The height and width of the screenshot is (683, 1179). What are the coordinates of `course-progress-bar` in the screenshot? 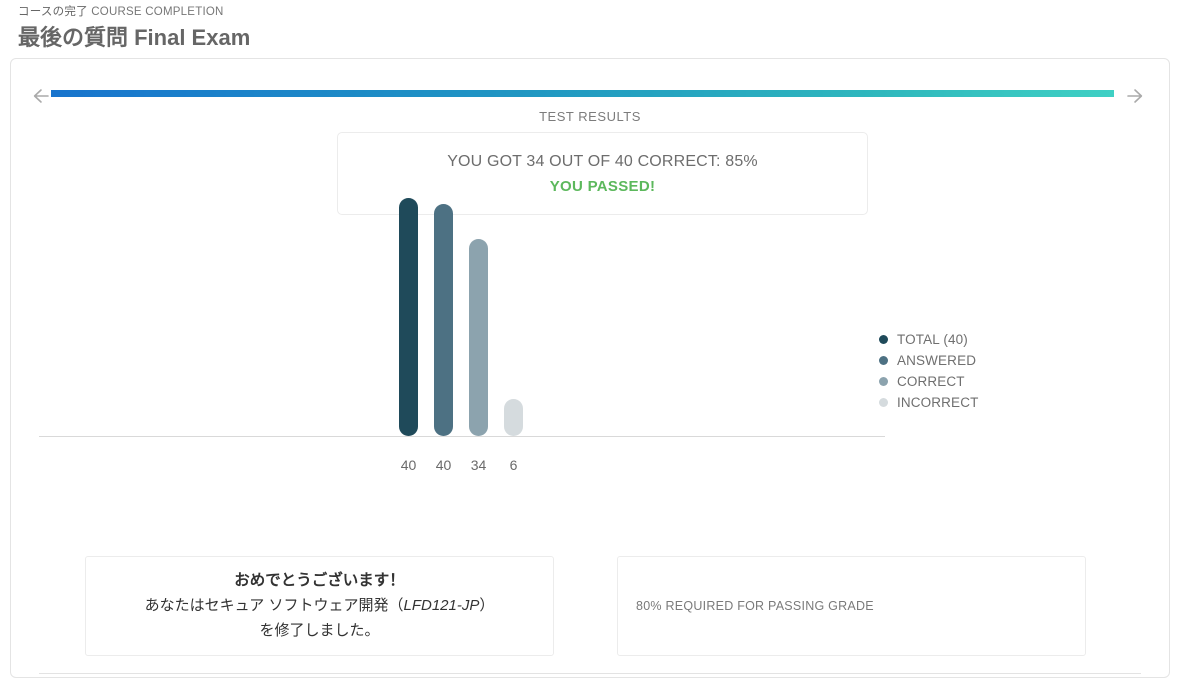 It's located at (582, 93).